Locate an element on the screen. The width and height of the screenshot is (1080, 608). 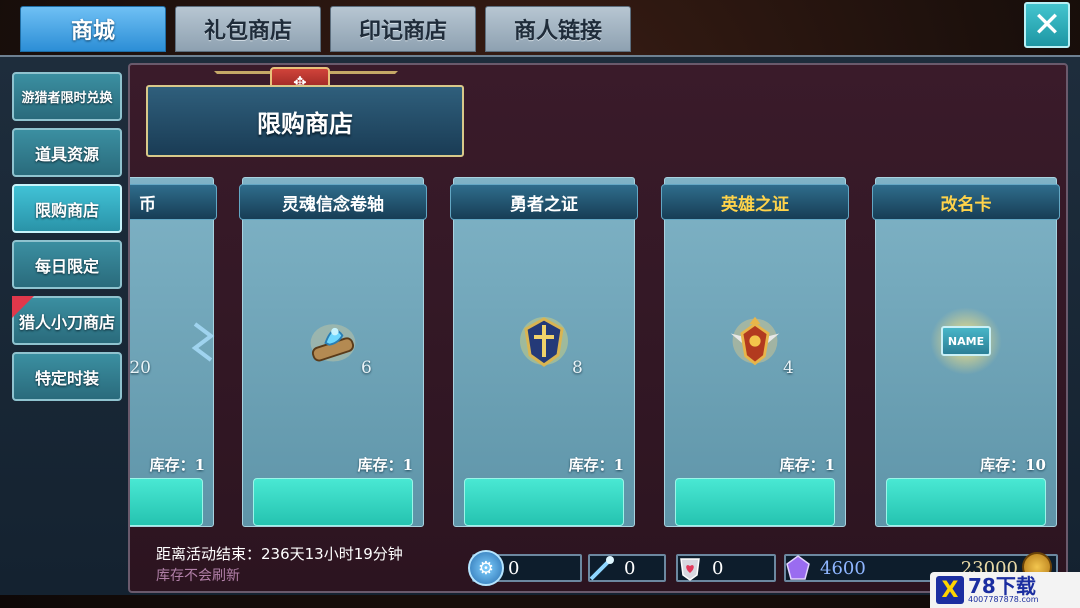
tab-mark-shop: 印记商店 is located at coordinates (403, 29).